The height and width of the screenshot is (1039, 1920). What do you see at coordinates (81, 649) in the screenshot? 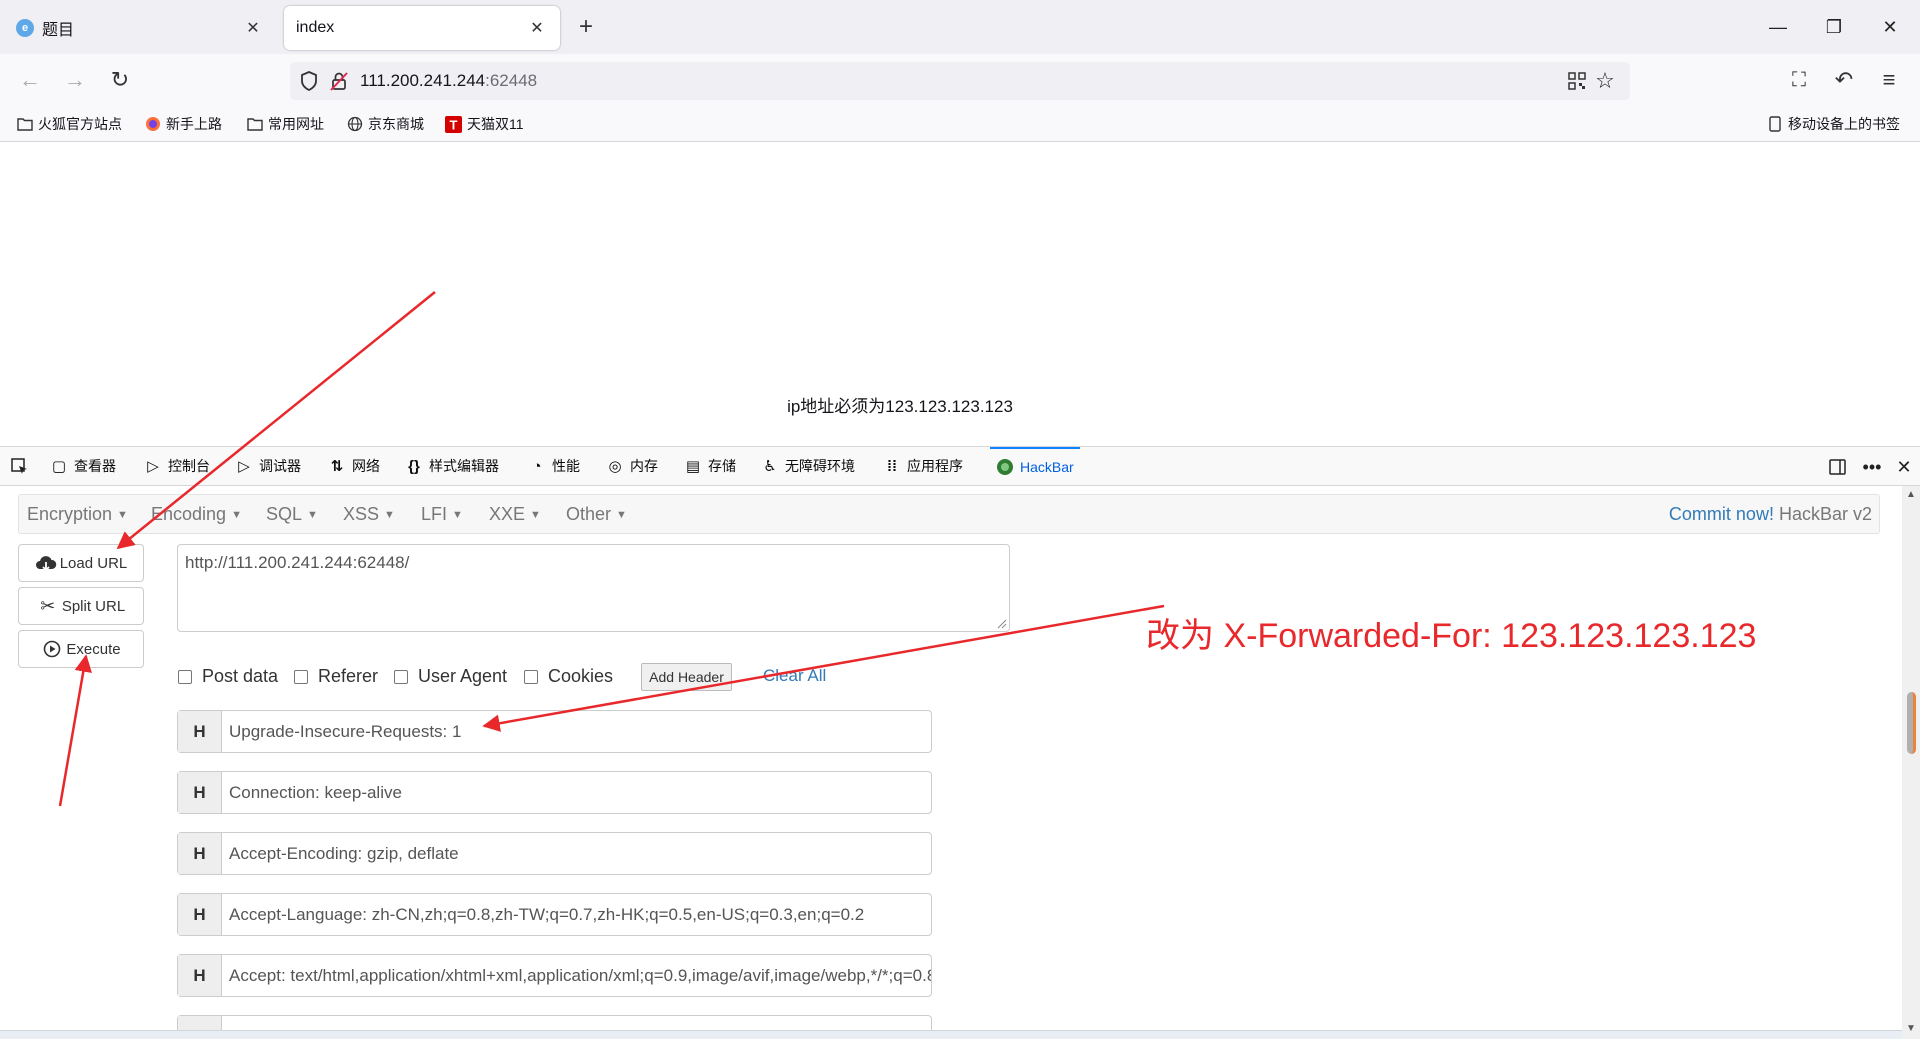
I see `execute-button: Execute` at bounding box center [81, 649].